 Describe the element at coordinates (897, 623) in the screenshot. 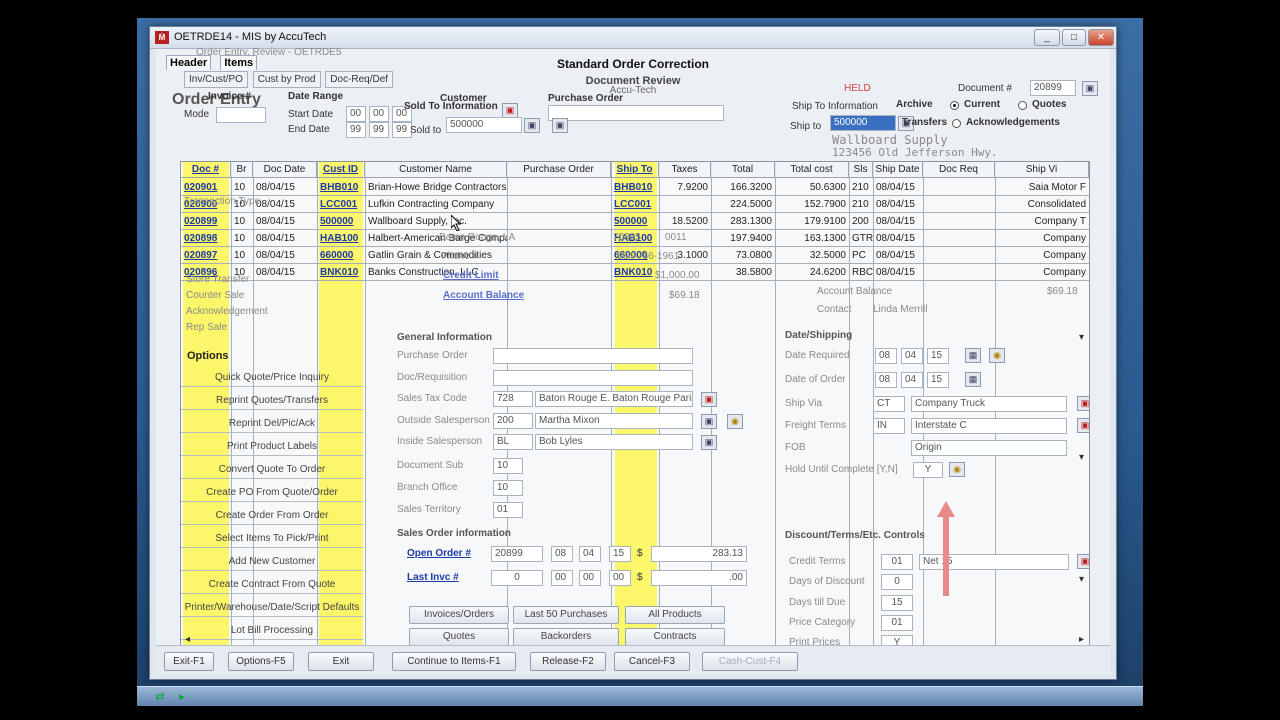

I see `price-category-field: 01` at that location.